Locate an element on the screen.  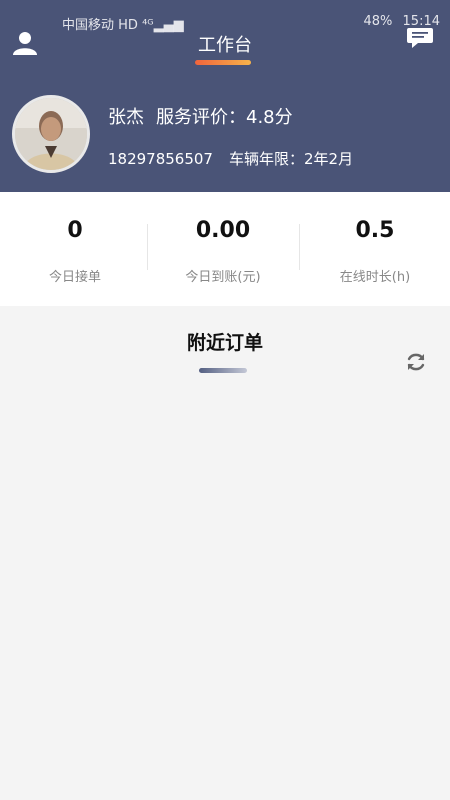
stat-label: 在线时长(h) is located at coordinates (375, 277).